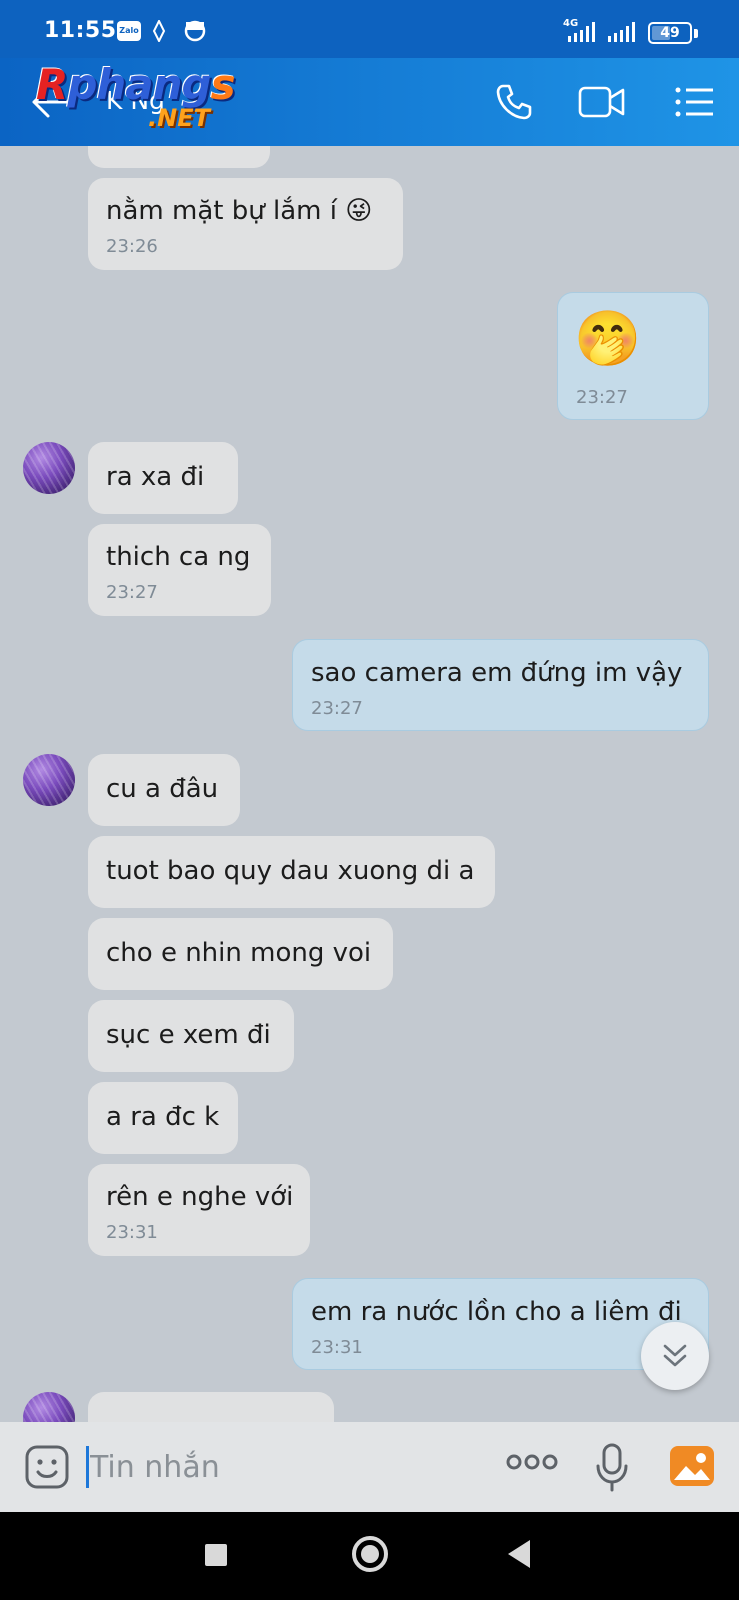 The height and width of the screenshot is (1600, 739). I want to click on chat-header: K Ng Rphangs .NET, so click(369, 102).